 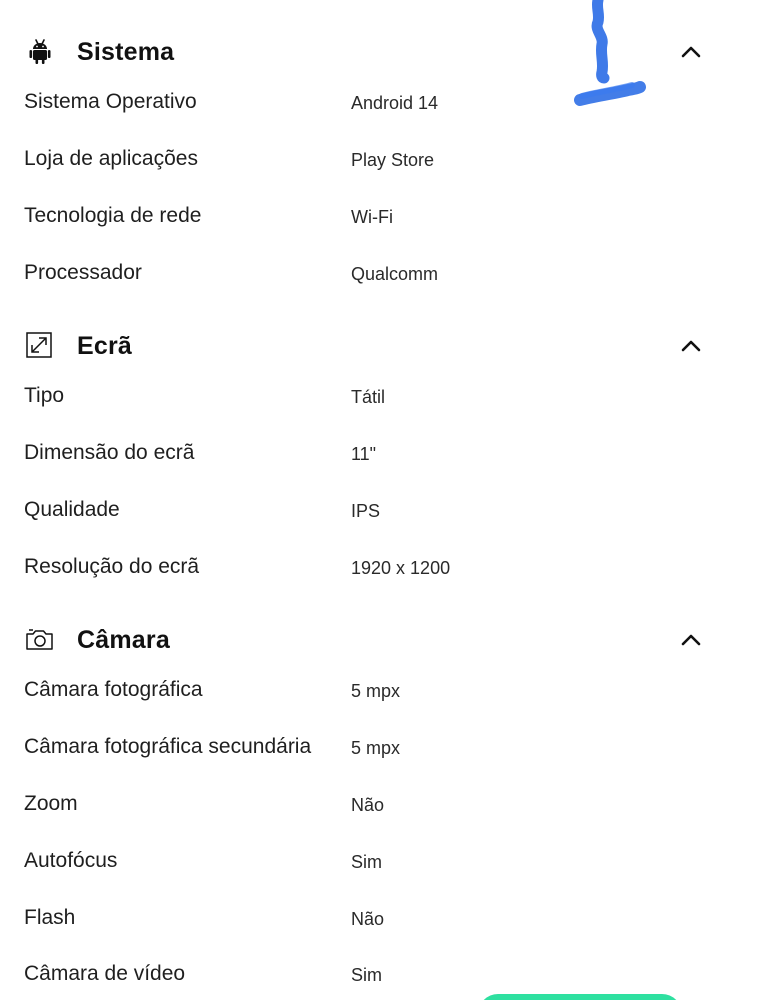 I want to click on spec-label: Resolução do ecrã, so click(x=112, y=566).